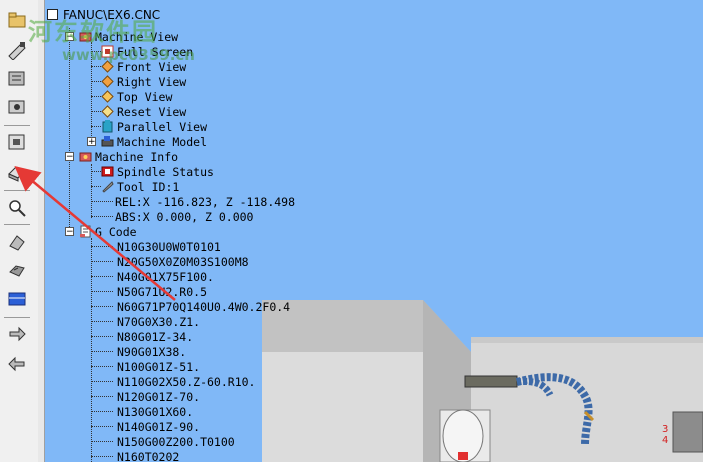 This screenshot has height=462, width=703. What do you see at coordinates (17, 142) in the screenshot?
I see `machine-parts-icon` at bounding box center [17, 142].